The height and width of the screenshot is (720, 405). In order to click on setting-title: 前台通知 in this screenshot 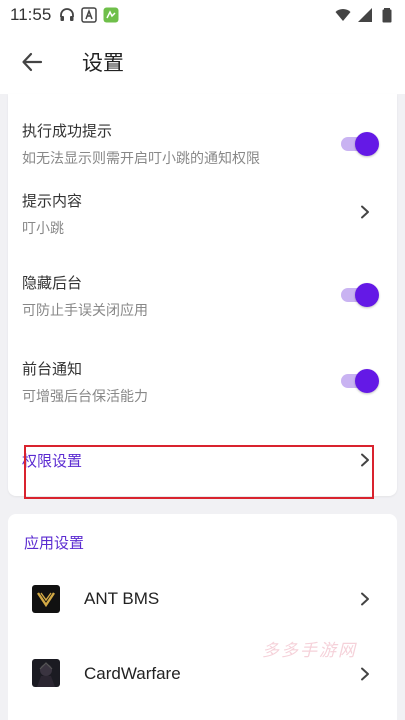, I will do `click(52, 369)`.